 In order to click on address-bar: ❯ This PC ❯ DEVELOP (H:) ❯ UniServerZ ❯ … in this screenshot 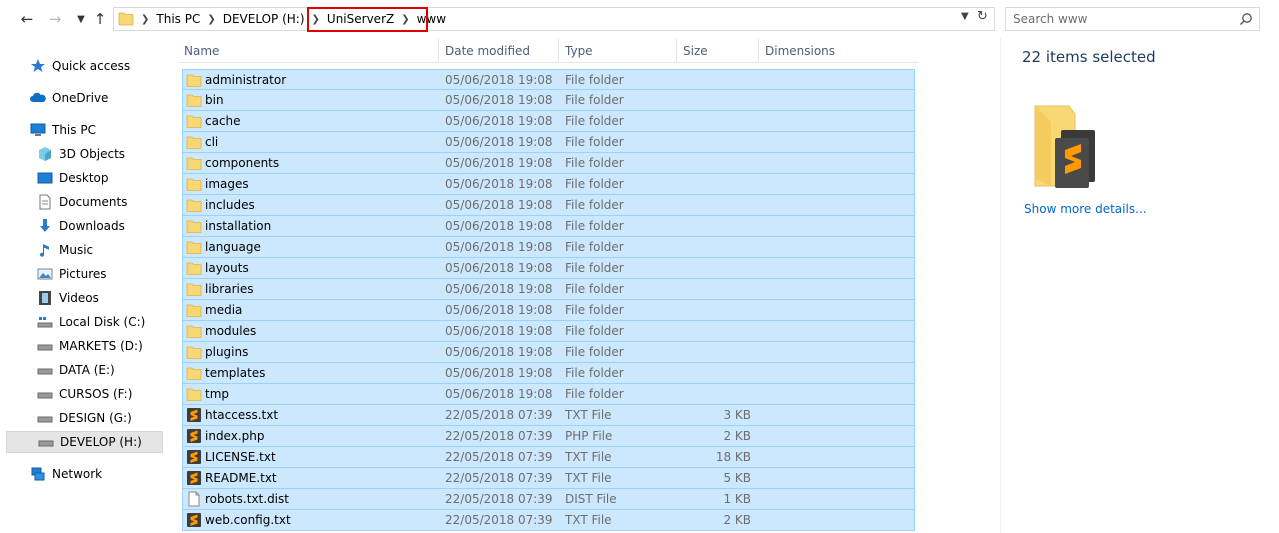, I will do `click(554, 19)`.